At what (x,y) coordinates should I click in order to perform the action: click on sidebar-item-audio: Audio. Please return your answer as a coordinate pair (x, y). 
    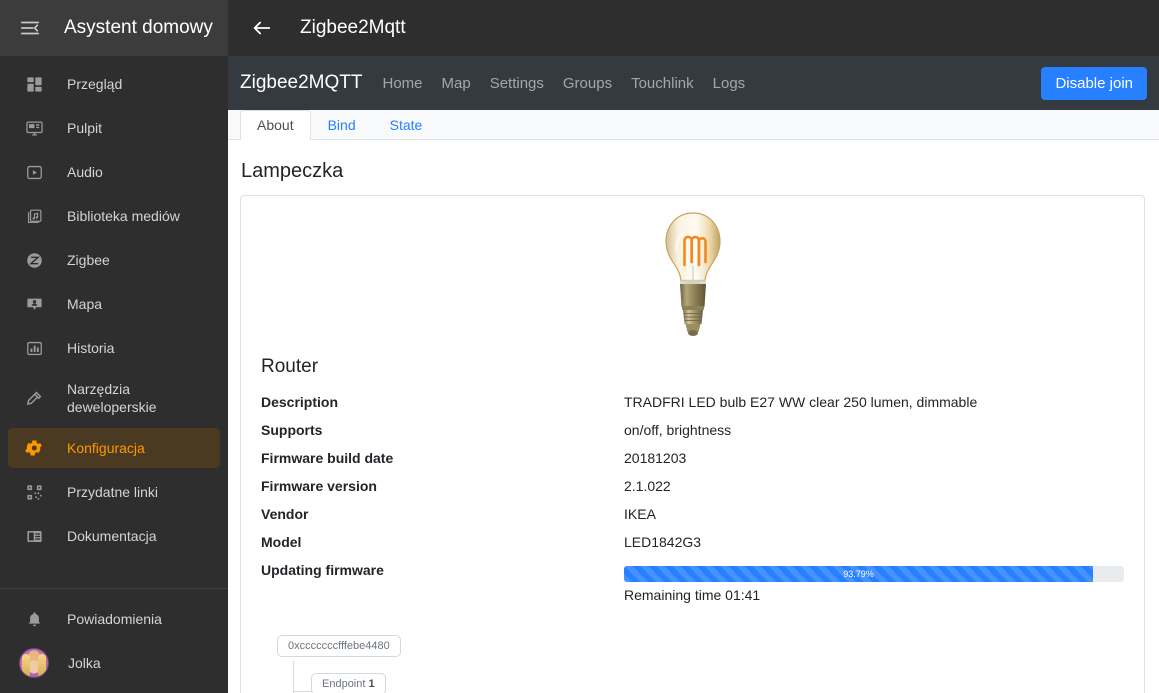
    Looking at the image, I should click on (114, 172).